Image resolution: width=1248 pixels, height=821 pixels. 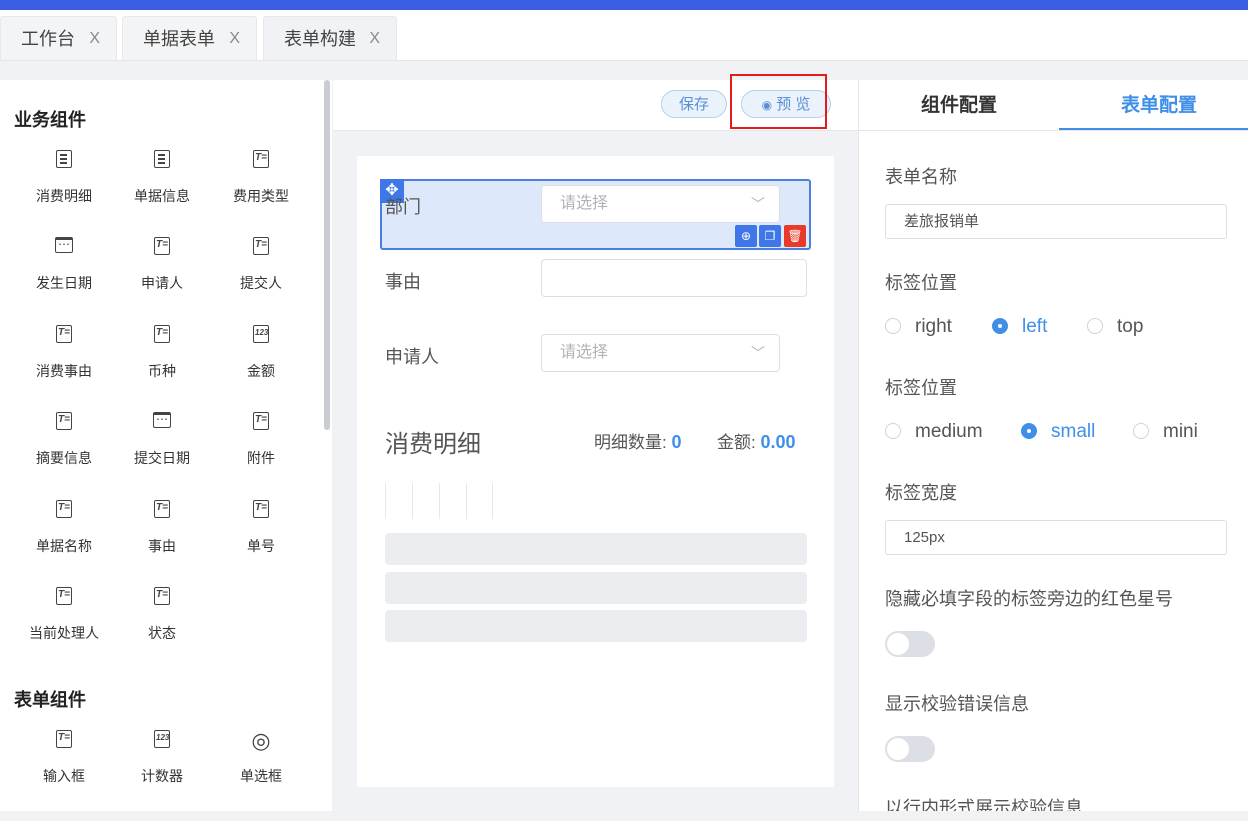 I want to click on palette-item: 当前处理人, so click(x=64, y=615).